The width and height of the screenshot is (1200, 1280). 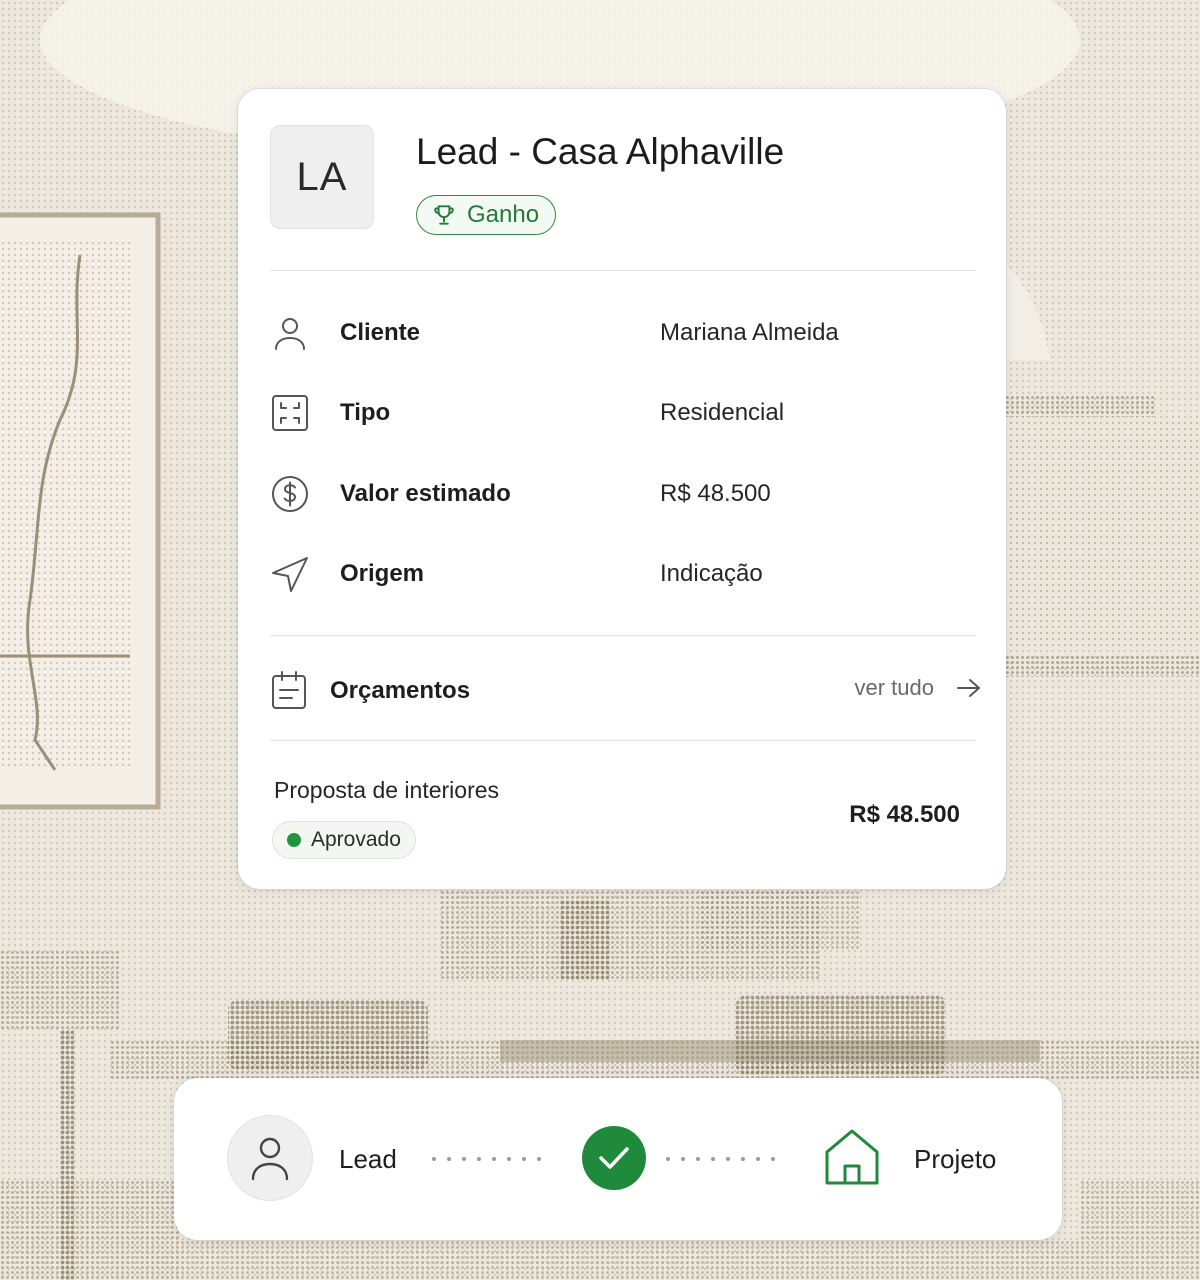 I want to click on flow-from-label: Lead, so click(x=368, y=1159).